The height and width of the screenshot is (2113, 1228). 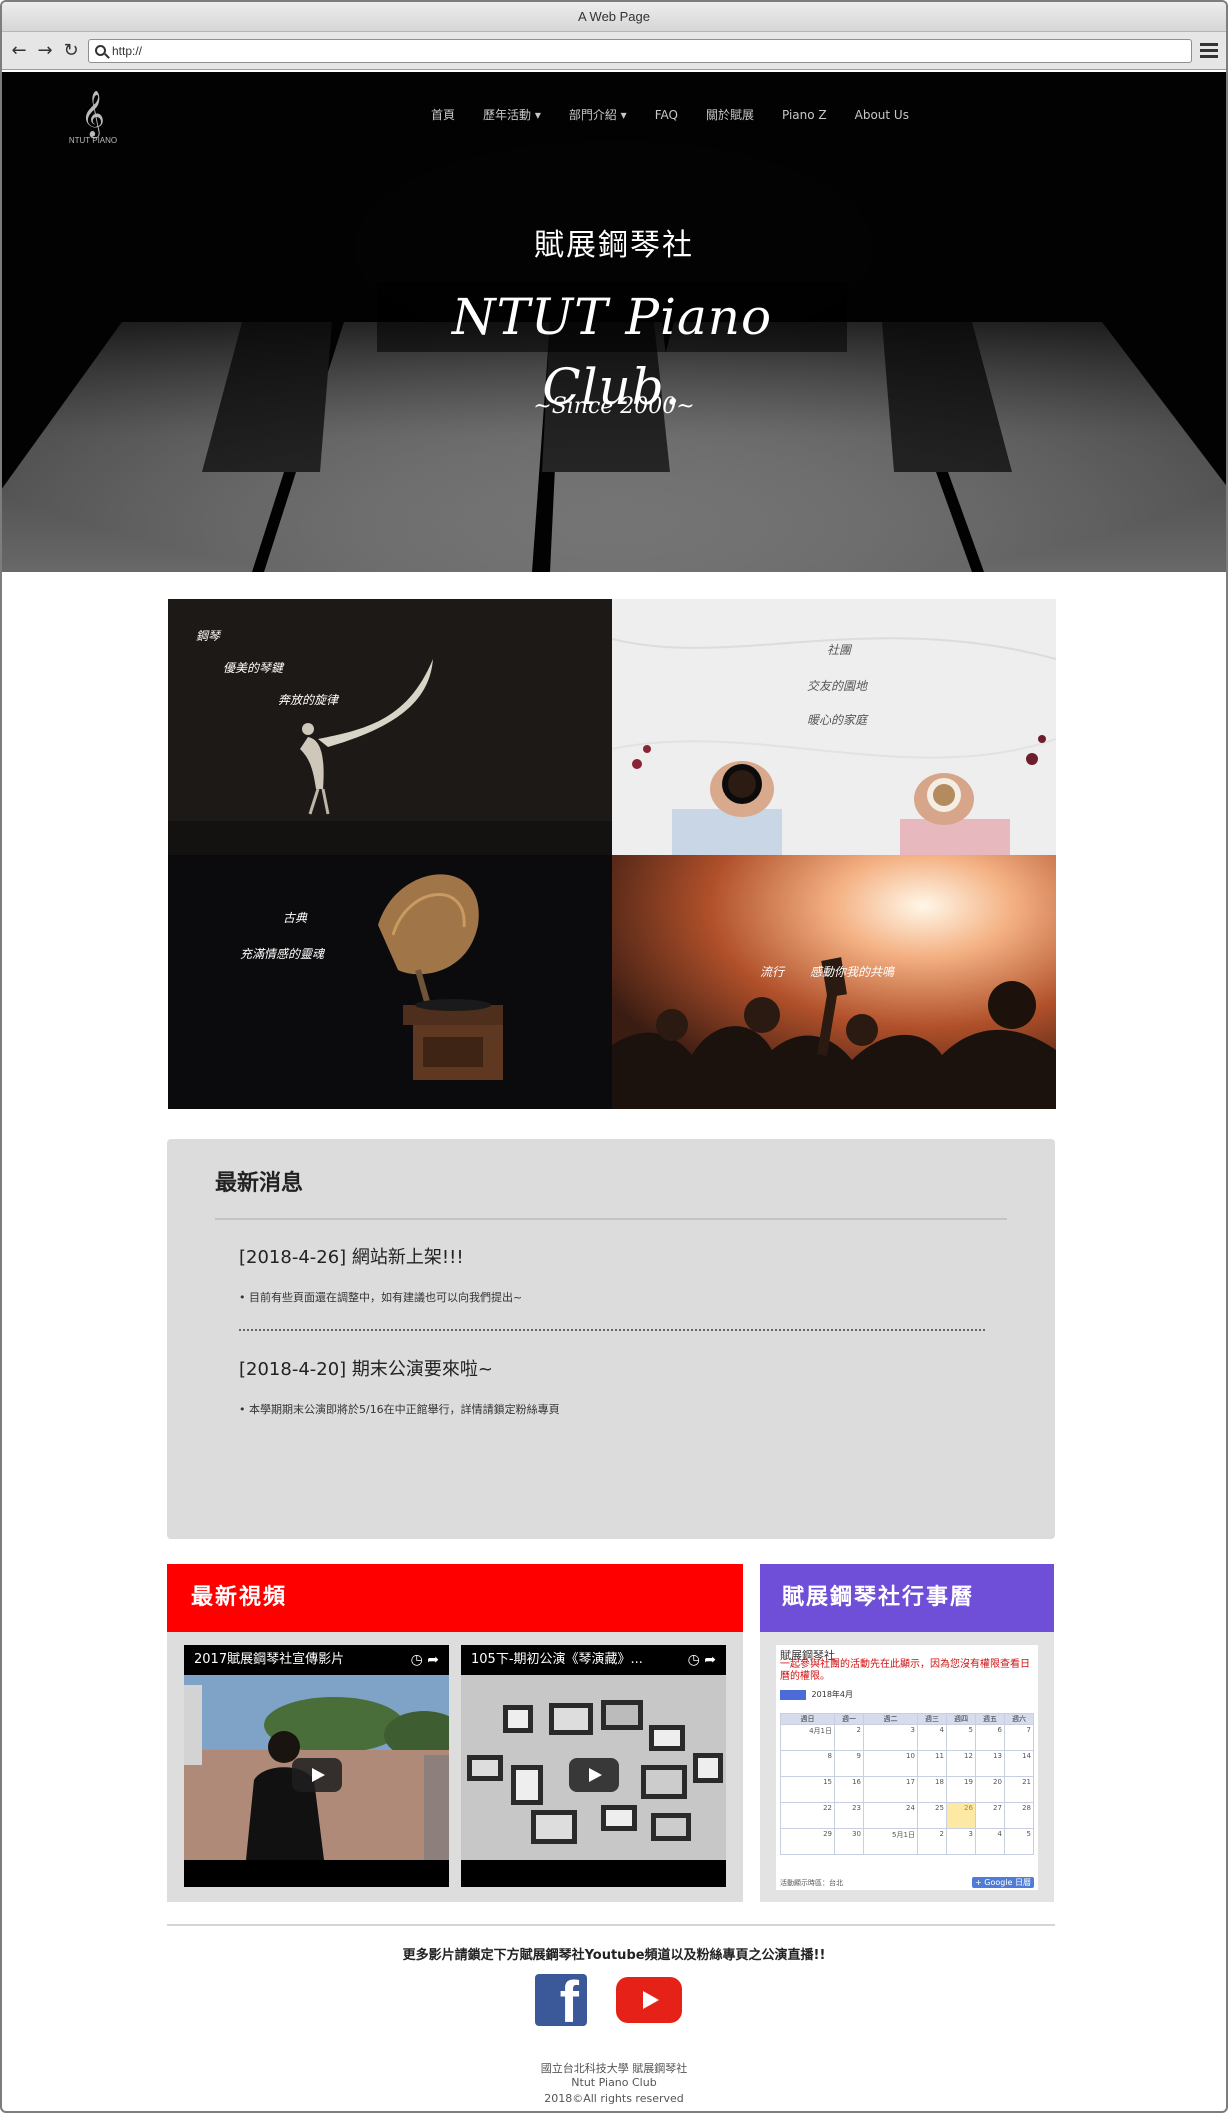 I want to click on weekday-header: 週一, so click(x=848, y=1719).